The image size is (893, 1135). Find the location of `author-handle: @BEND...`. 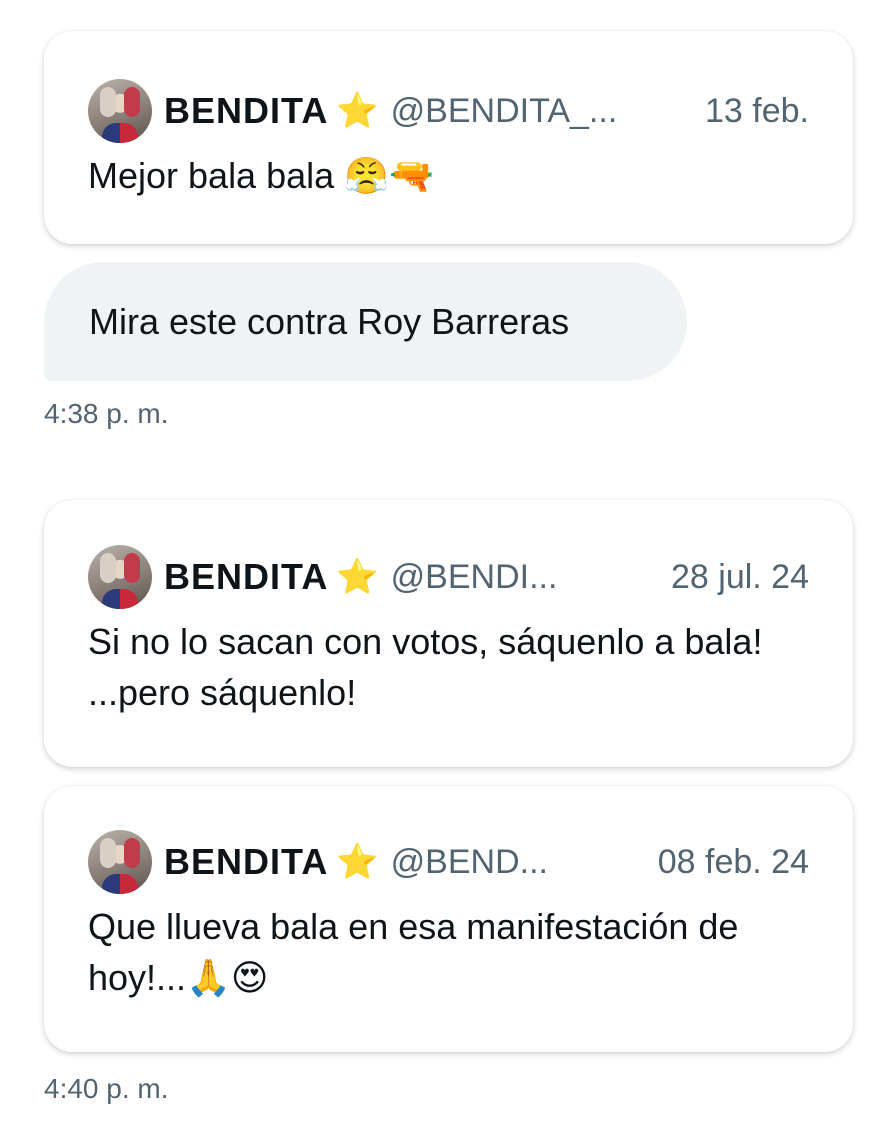

author-handle: @BEND... is located at coordinates (517, 862).